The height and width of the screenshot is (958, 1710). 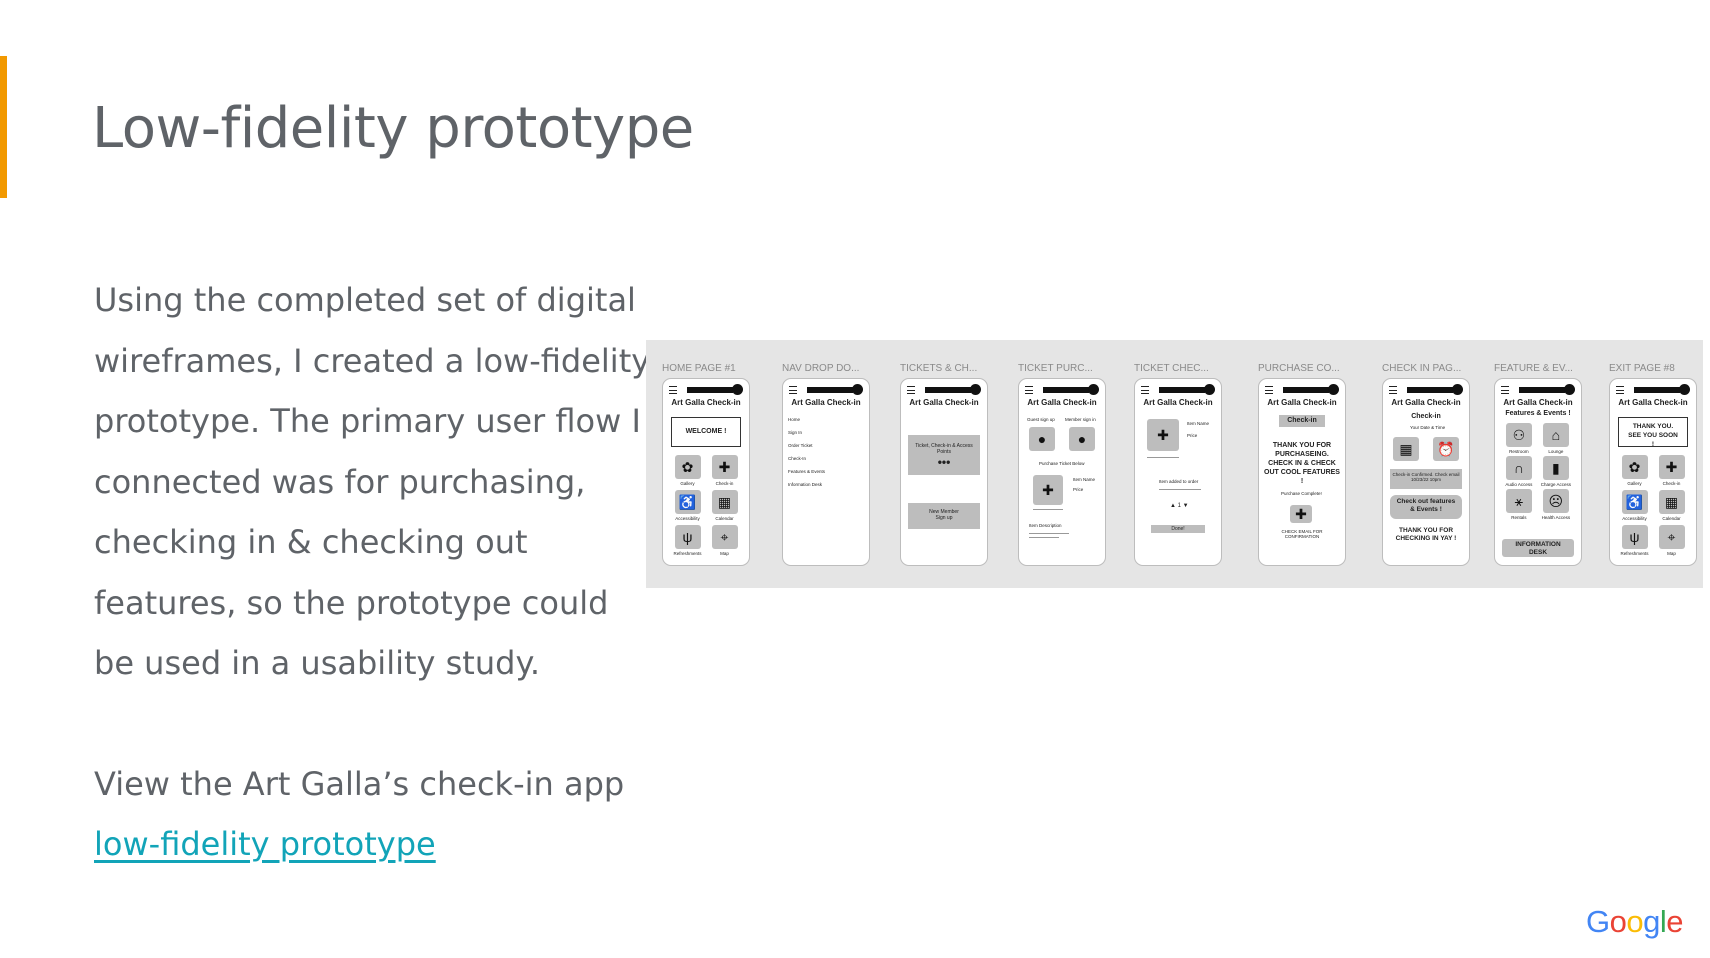 I want to click on slide-title: Low-fidelity prototype, so click(x=393, y=128).